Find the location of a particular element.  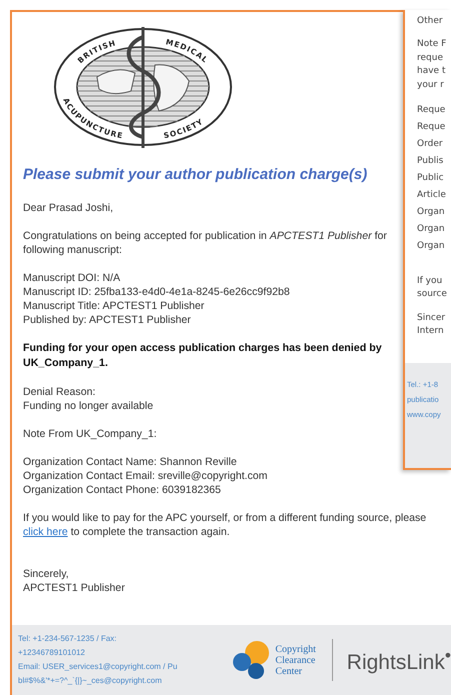

contact-info: Tel: +1-234-567-1235 / Fax: +12346789101012 Email: USER_services1@copyright.com / Pu bl#$%&'*+=?^_`{|}~_ces@copyright.com is located at coordinates (98, 660).